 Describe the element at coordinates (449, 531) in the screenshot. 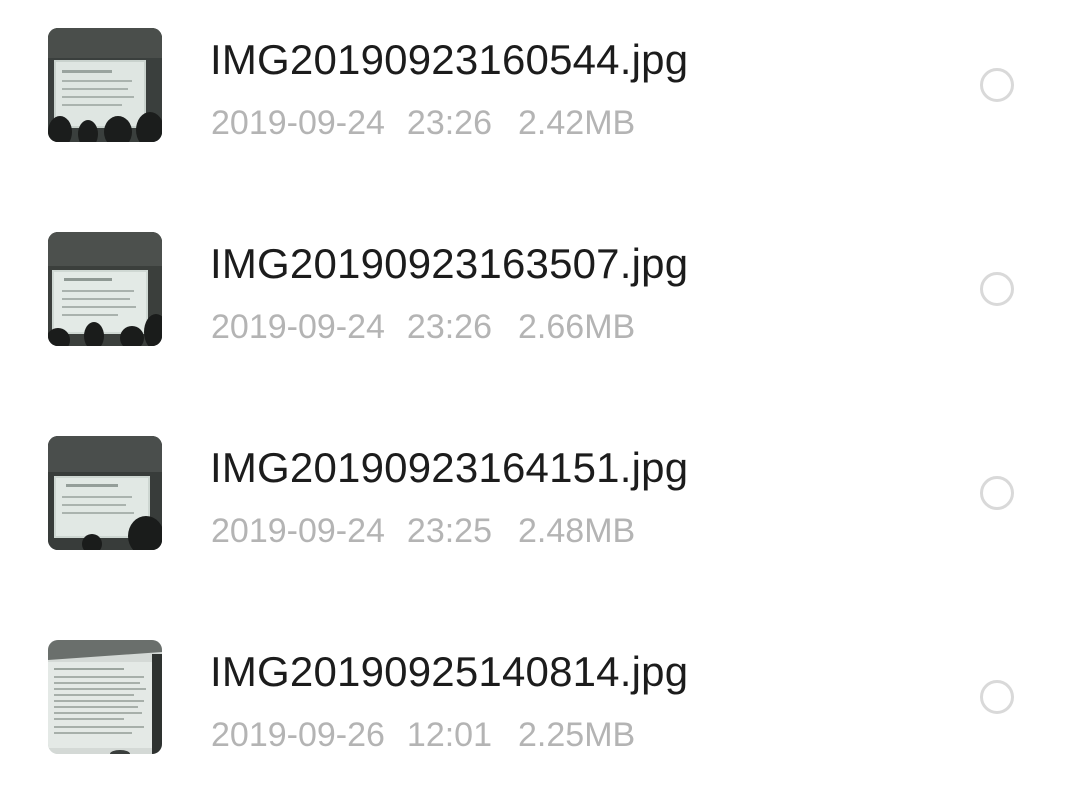

I see `file-time: 23:25` at that location.